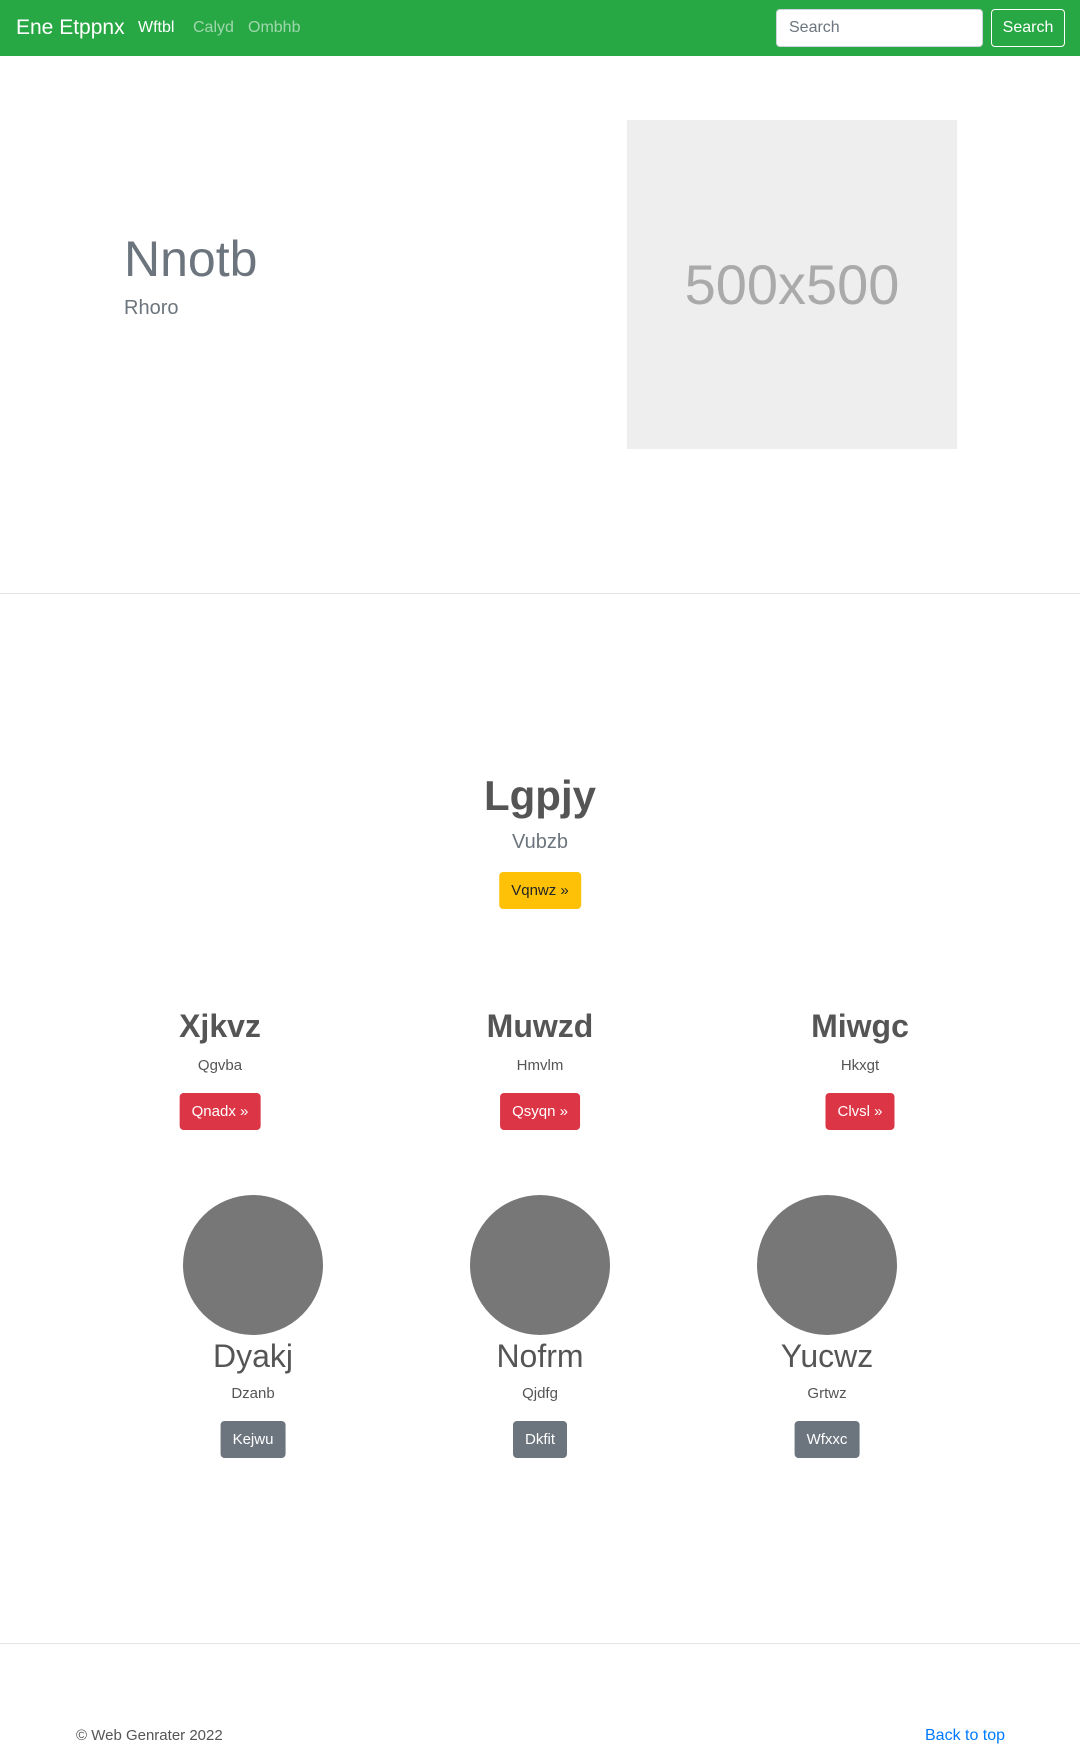 The height and width of the screenshot is (1748, 1080). What do you see at coordinates (879, 28) in the screenshot?
I see `search-input` at bounding box center [879, 28].